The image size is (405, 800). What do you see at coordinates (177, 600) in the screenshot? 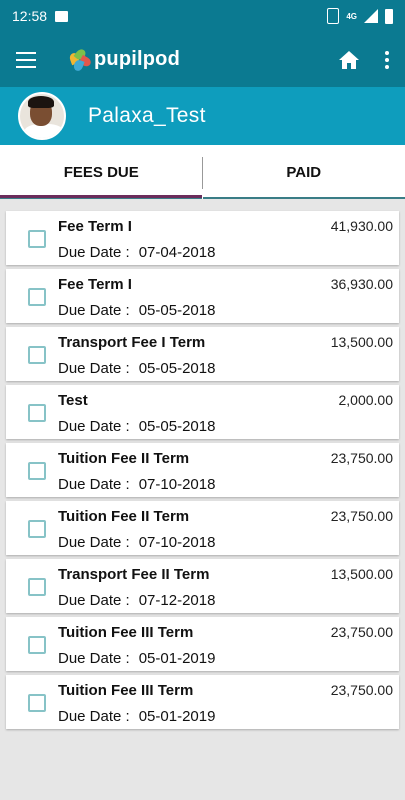
I see `due-date-value: 07-12-2018` at bounding box center [177, 600].